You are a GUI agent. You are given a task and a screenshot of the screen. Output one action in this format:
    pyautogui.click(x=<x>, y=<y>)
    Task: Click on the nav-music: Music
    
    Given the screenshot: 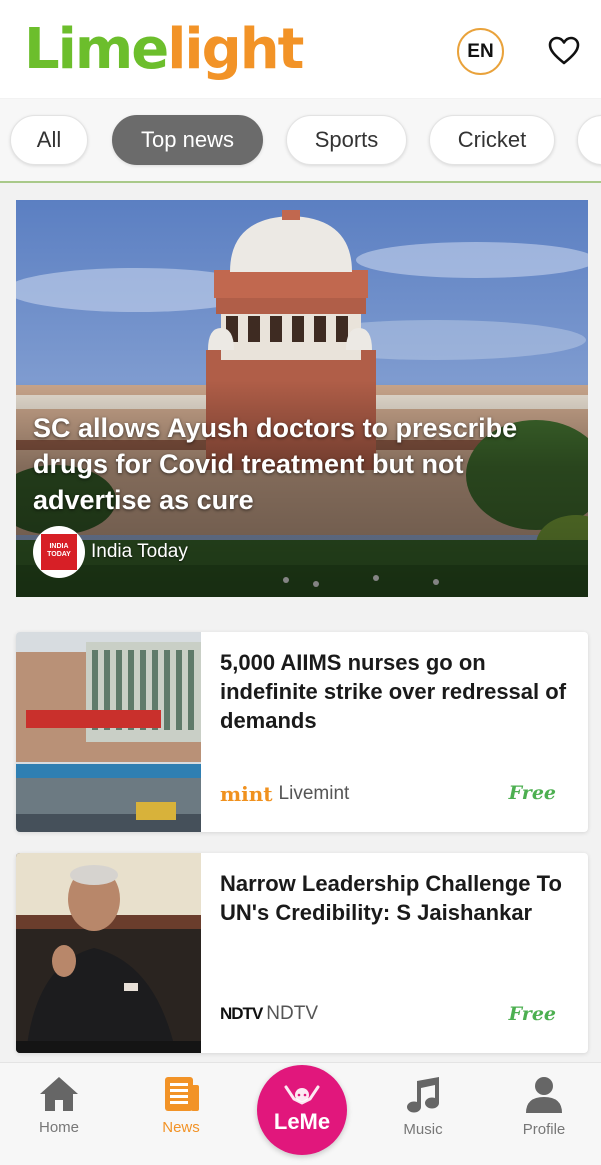 What is the action you would take?
    pyautogui.click(x=423, y=1106)
    